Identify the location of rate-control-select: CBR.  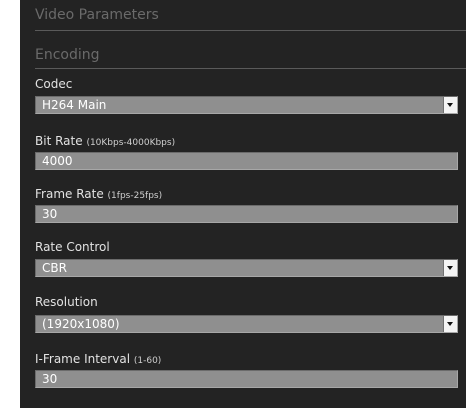
(246, 268).